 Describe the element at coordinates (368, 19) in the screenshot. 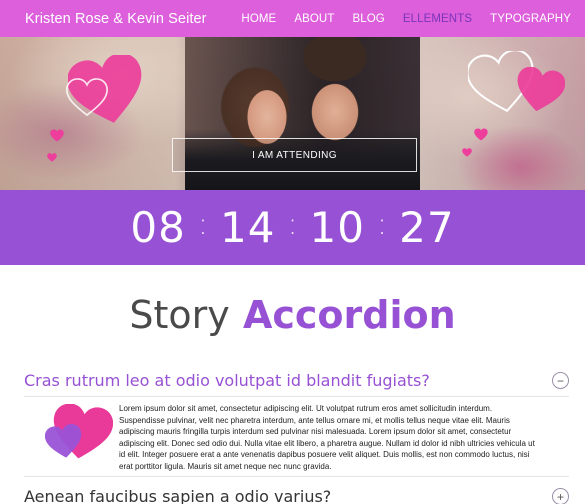

I see `nav-blog: BLOG` at that location.